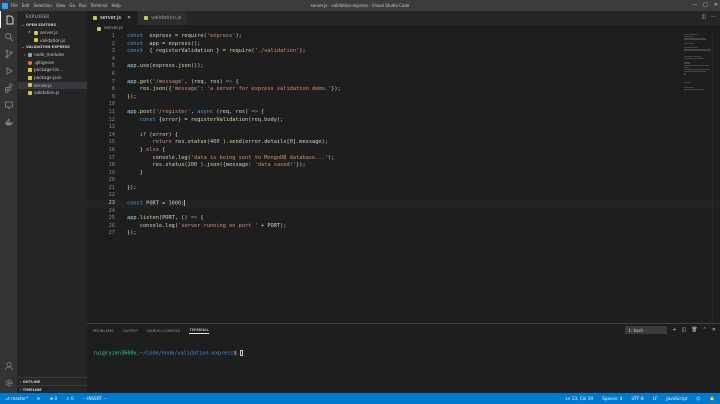  I want to click on file-label: package.json, so click(48, 77).